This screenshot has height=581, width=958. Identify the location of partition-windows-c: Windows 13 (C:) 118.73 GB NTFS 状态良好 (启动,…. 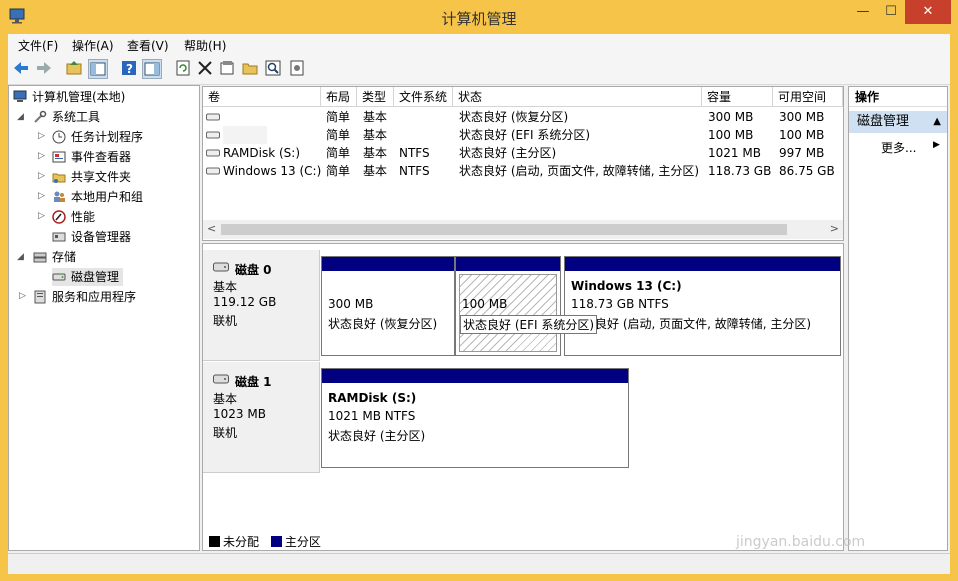
(702, 306).